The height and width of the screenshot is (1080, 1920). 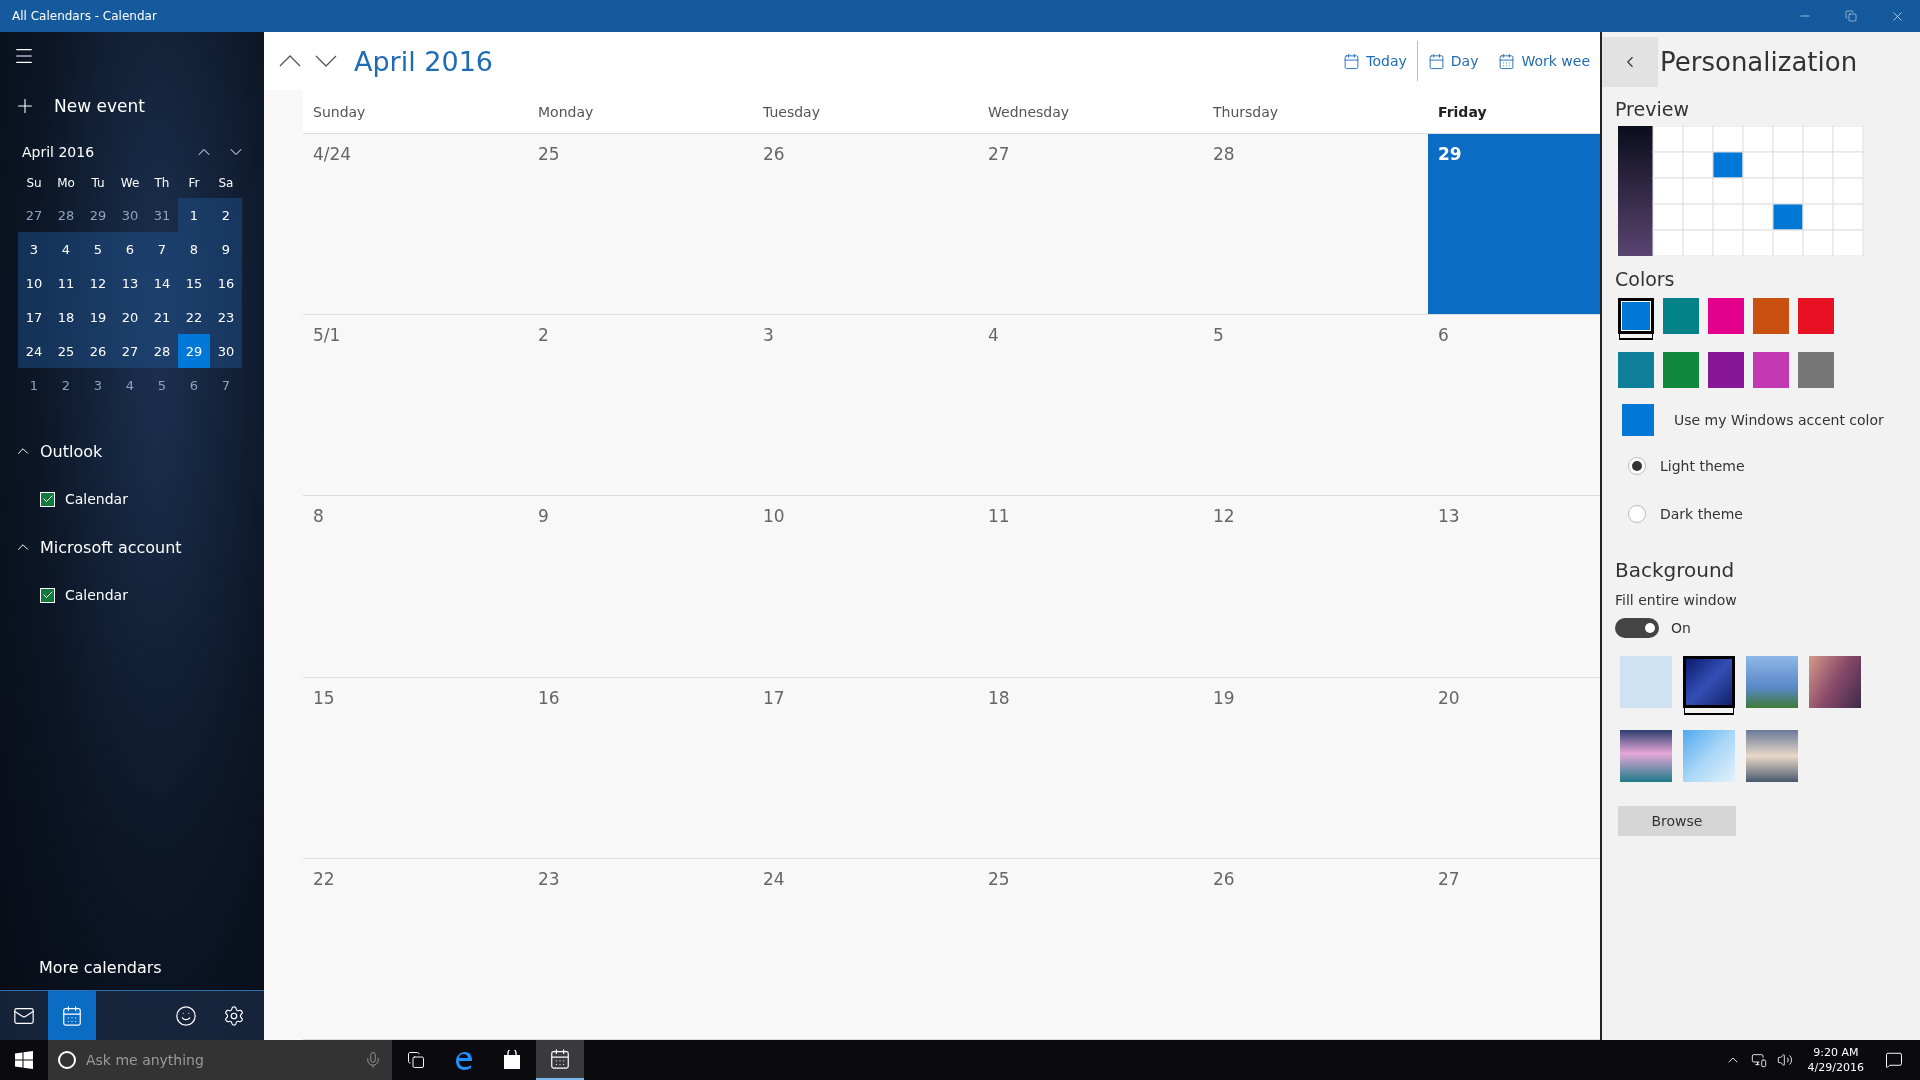 What do you see at coordinates (130, 317) in the screenshot?
I see `mini-calendar-day: 20` at bounding box center [130, 317].